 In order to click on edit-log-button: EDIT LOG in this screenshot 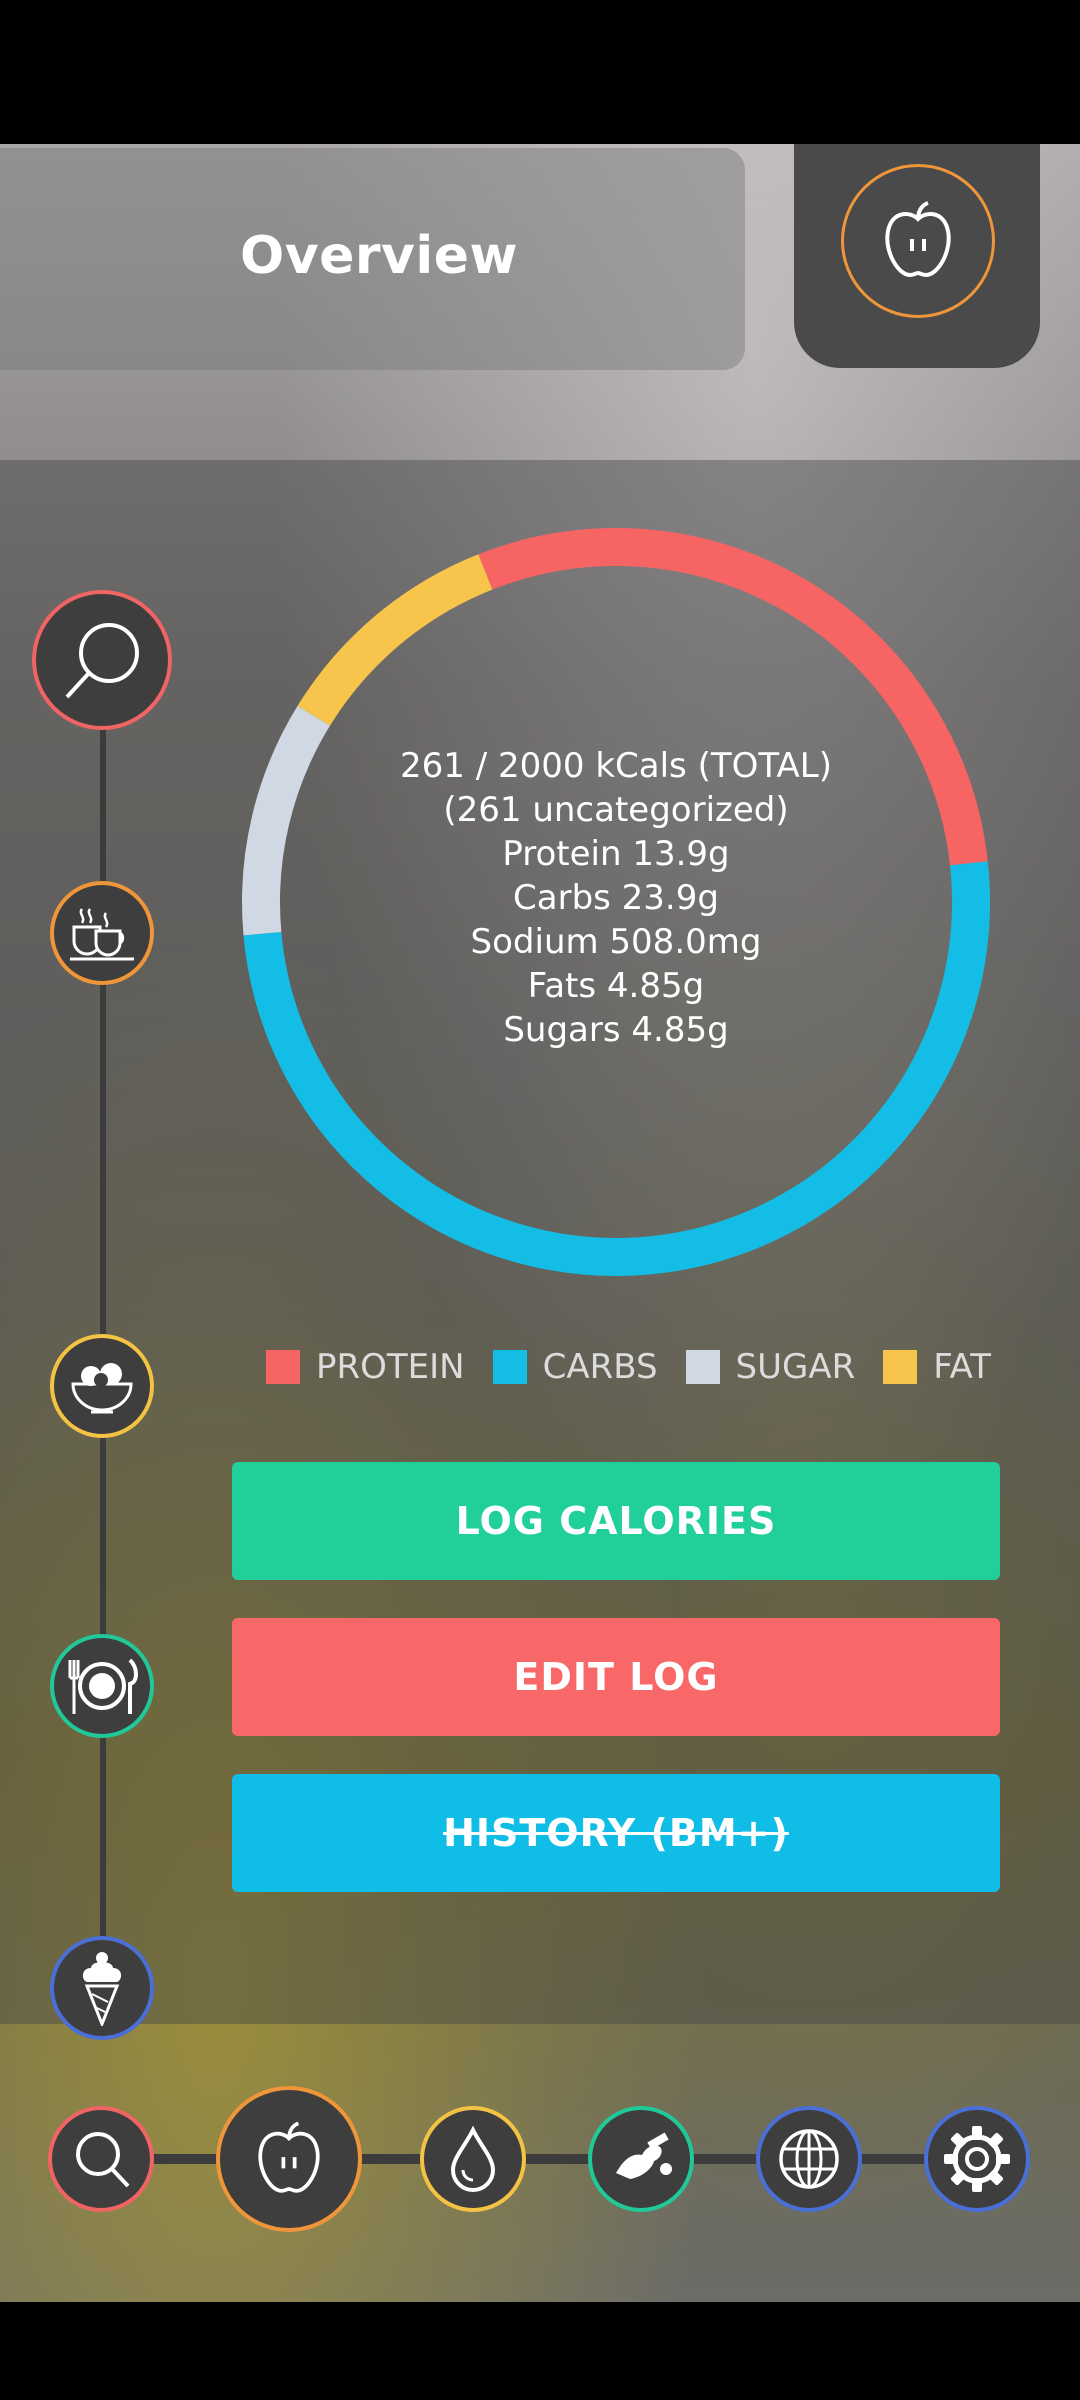, I will do `click(616, 1677)`.